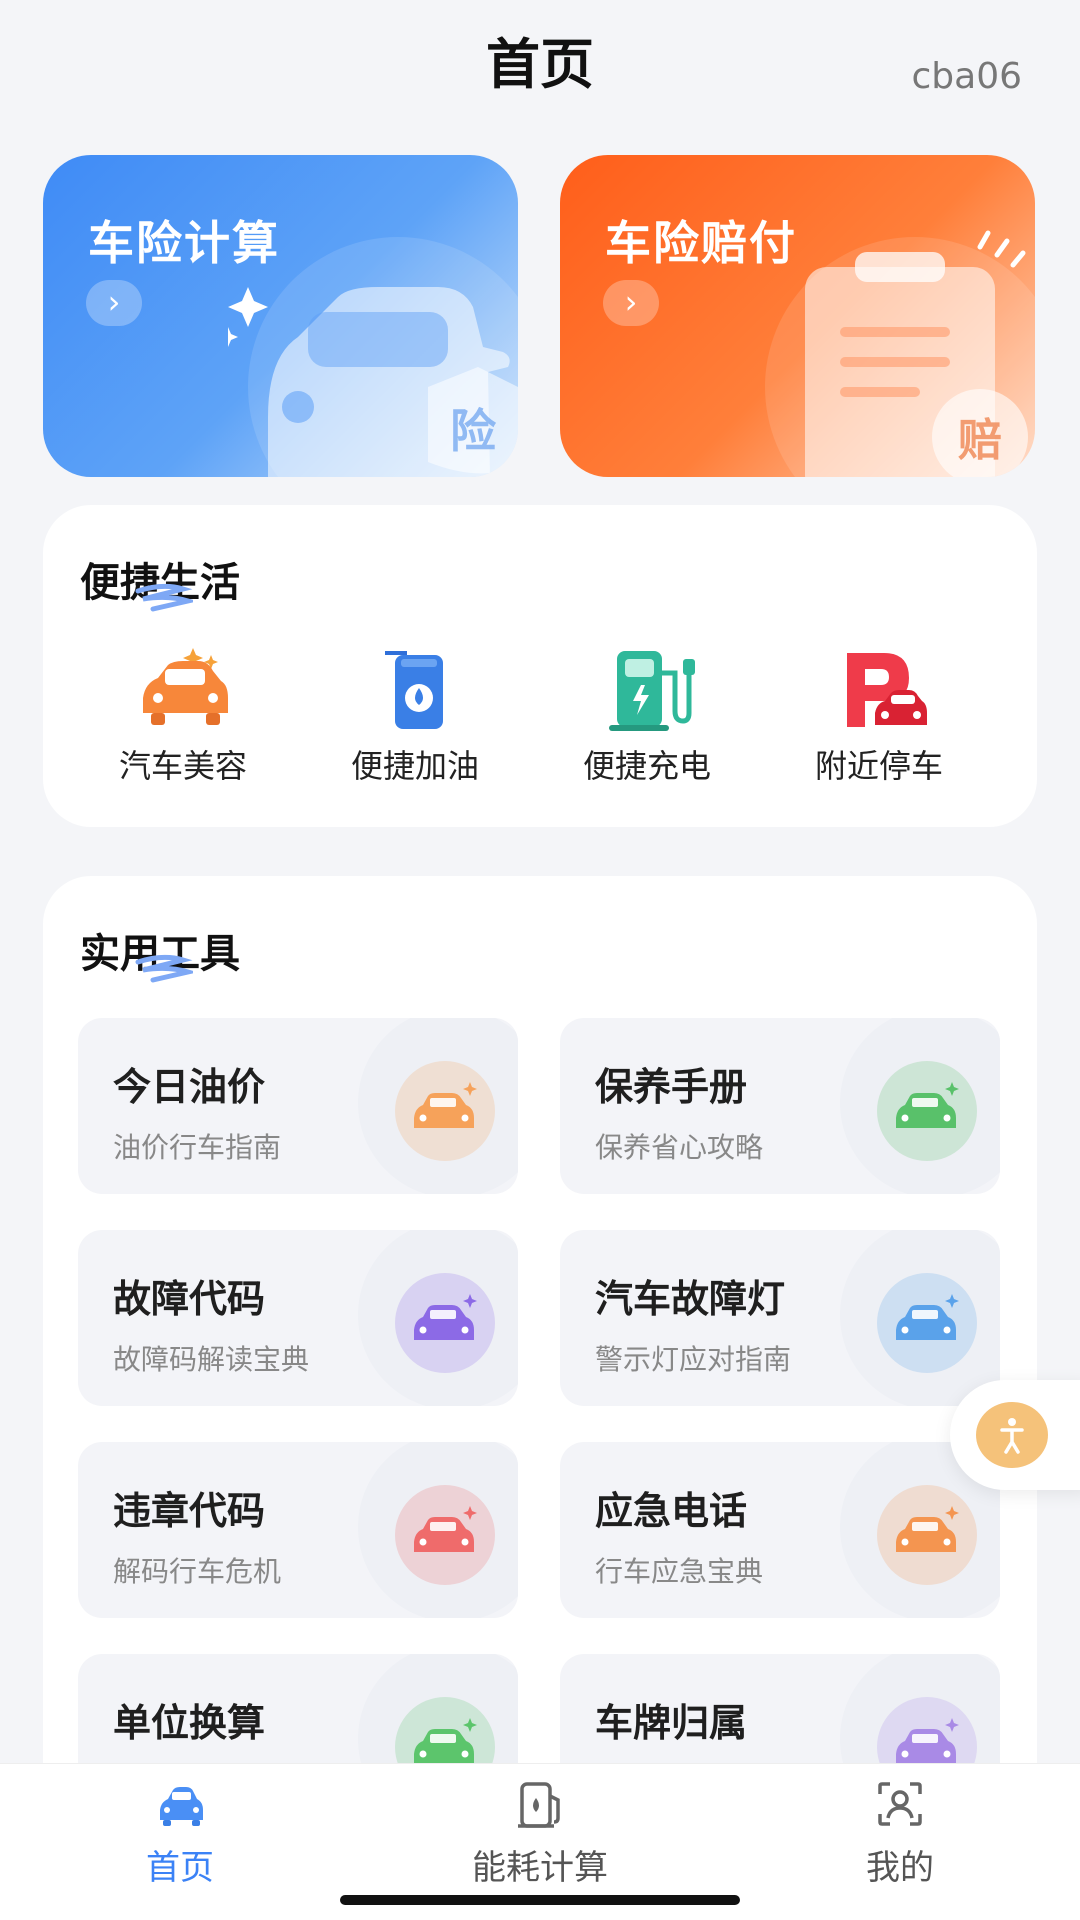 The image size is (1080, 1920). What do you see at coordinates (189, 1087) in the screenshot?
I see `tool-title: 今日油价` at bounding box center [189, 1087].